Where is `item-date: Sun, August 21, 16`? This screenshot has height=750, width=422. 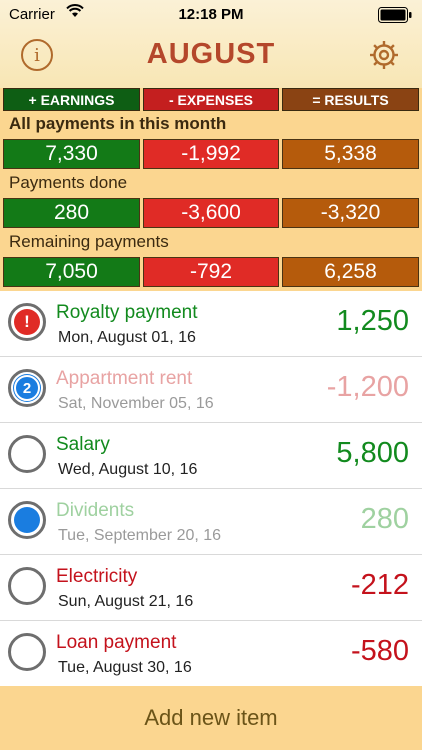
item-date: Sun, August 21, 16 is located at coordinates (126, 601).